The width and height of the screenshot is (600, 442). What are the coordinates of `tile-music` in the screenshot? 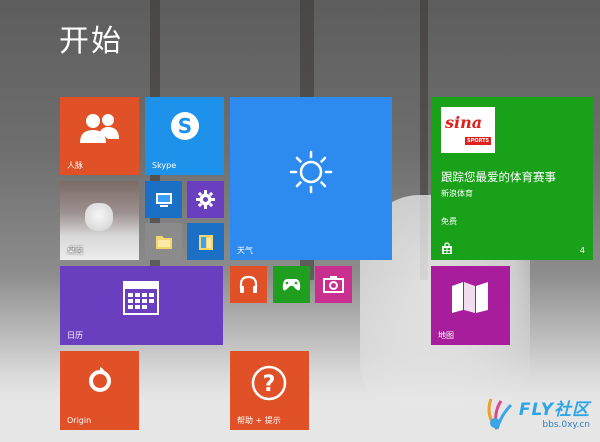 It's located at (248, 284).